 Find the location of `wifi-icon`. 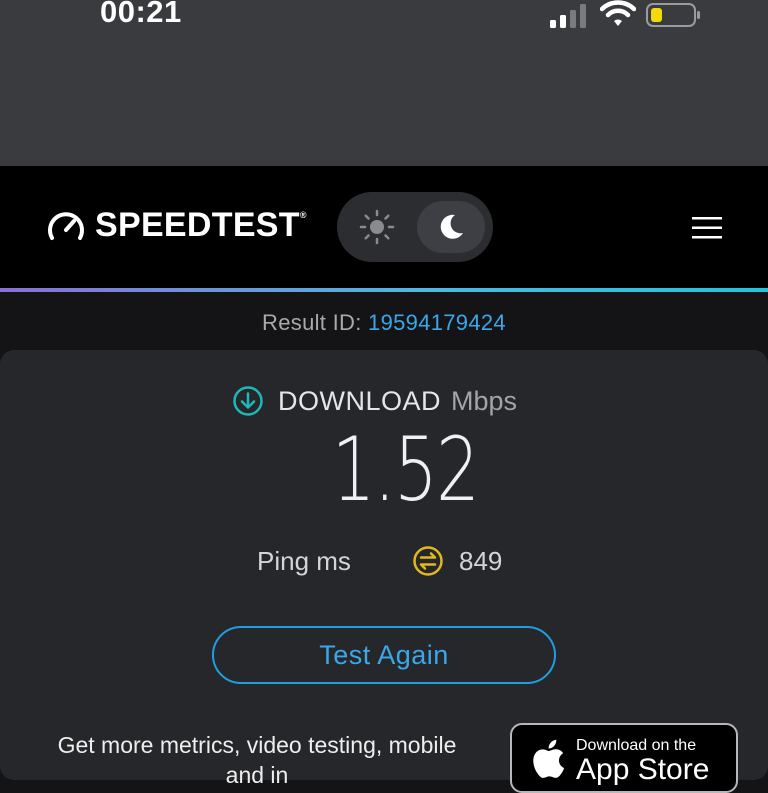

wifi-icon is located at coordinates (618, 13).